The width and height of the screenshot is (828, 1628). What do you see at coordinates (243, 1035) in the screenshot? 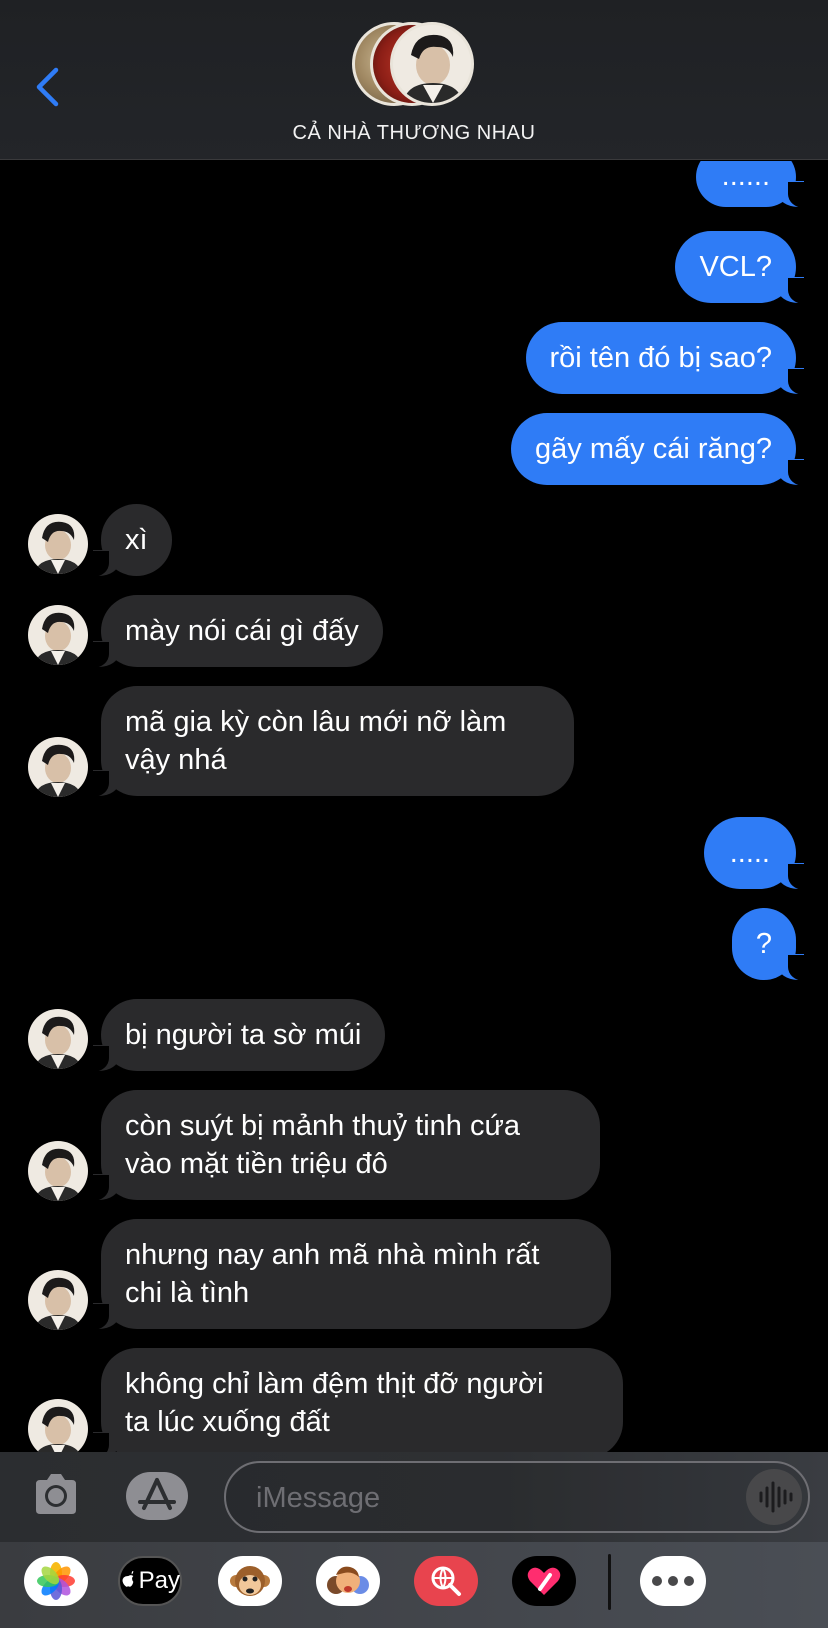
I see `message-text: bị người ta sờ múi` at bounding box center [243, 1035].